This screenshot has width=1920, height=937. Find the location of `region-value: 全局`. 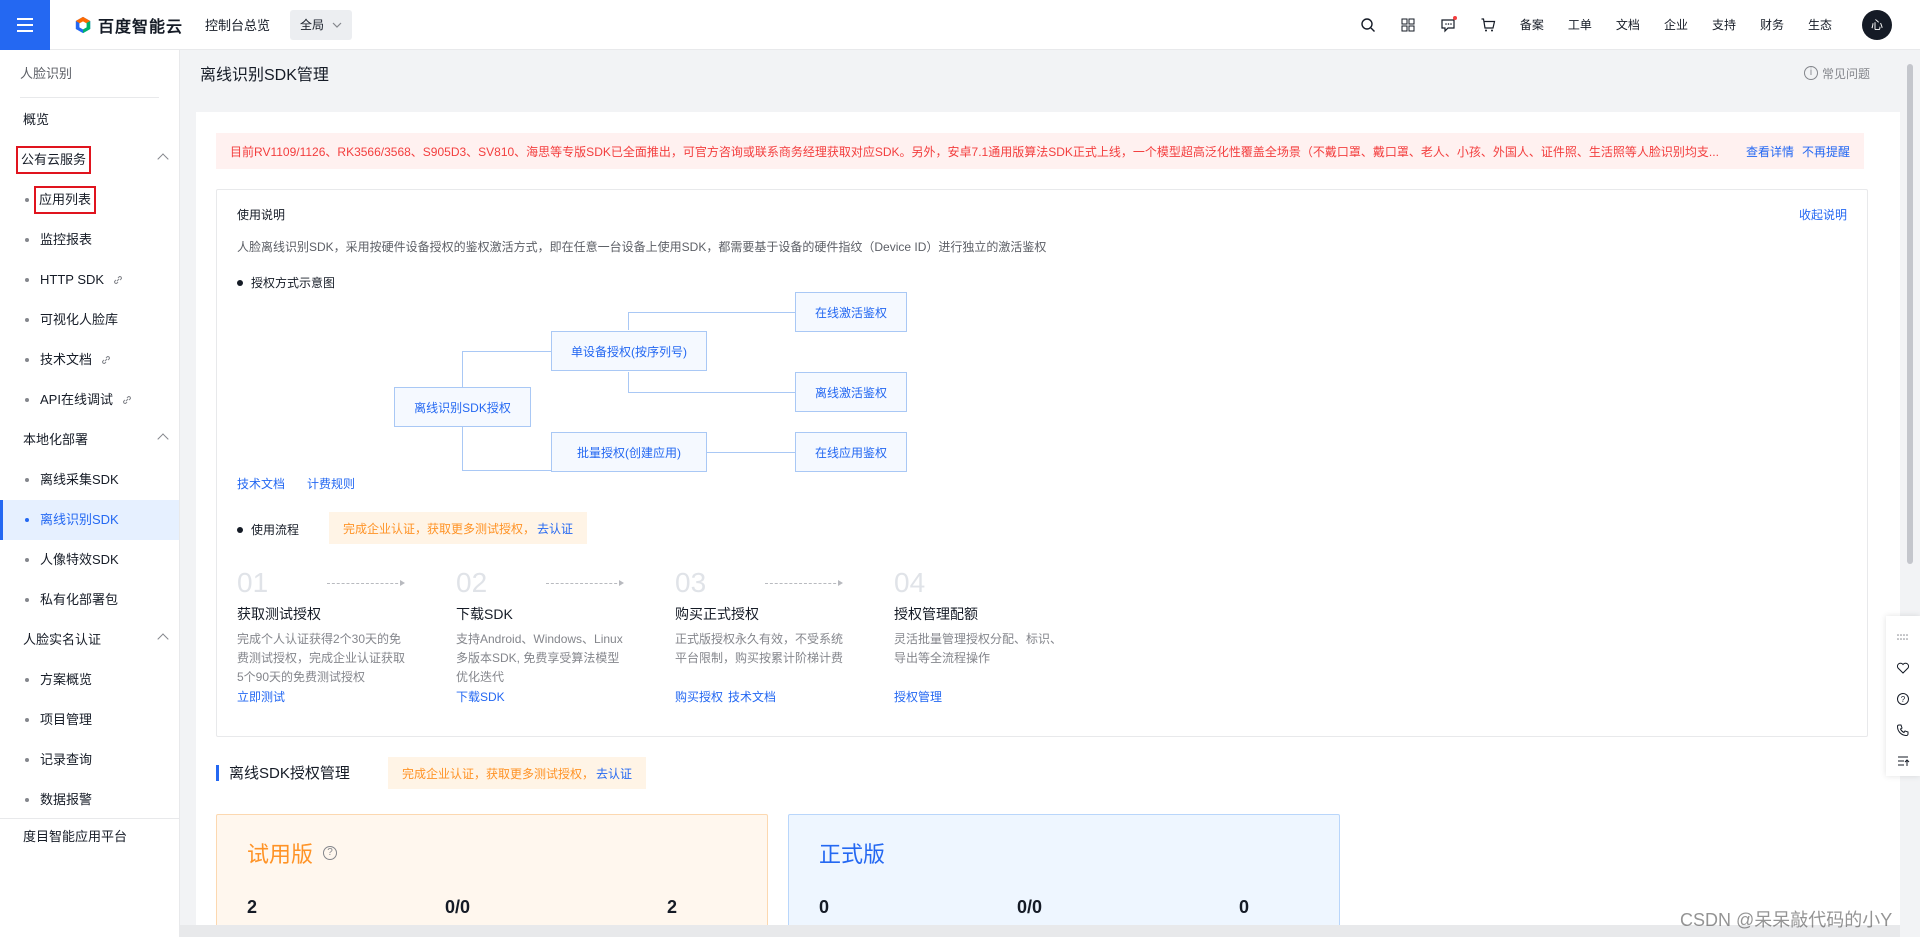

region-value: 全局 is located at coordinates (312, 25).